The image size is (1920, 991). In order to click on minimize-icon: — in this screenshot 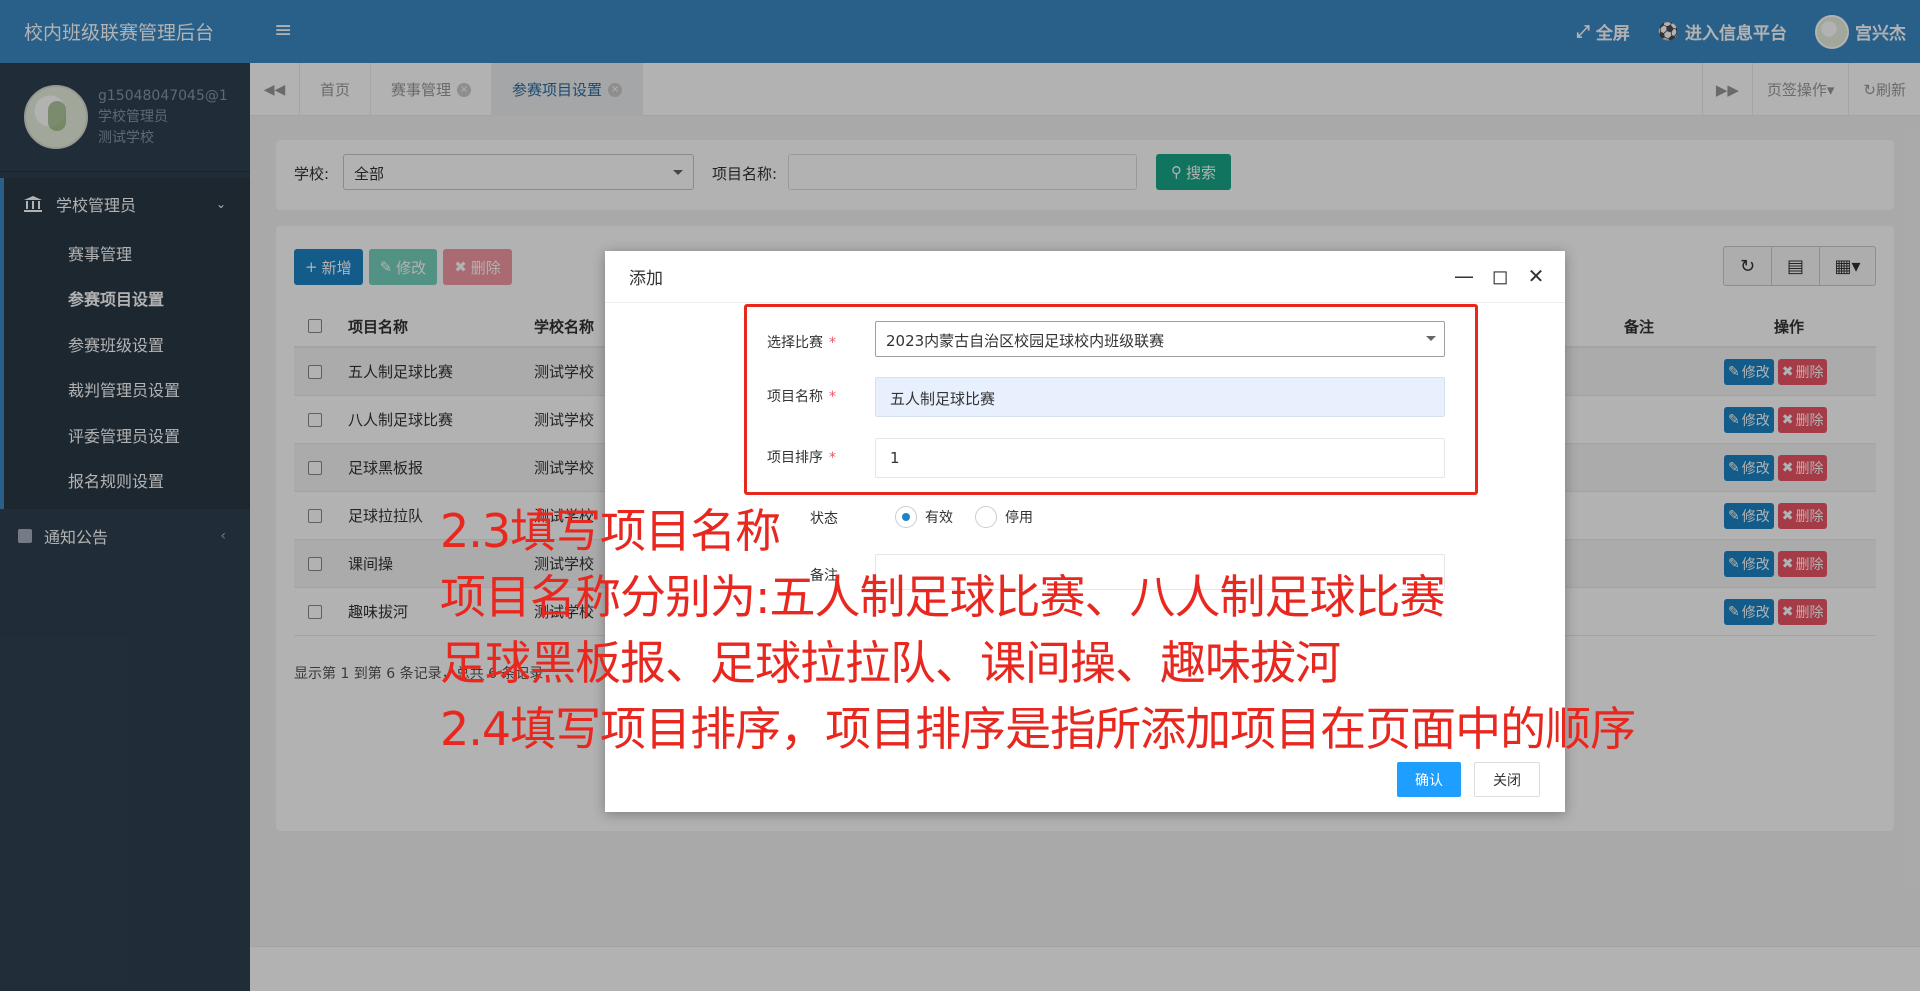, I will do `click(1464, 276)`.